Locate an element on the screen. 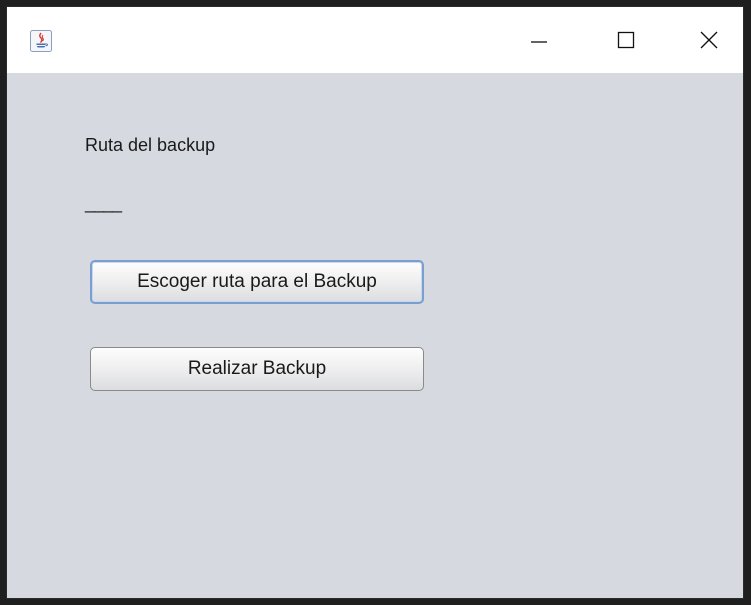 The width and height of the screenshot is (751, 605). maximize-icon is located at coordinates (626, 40).